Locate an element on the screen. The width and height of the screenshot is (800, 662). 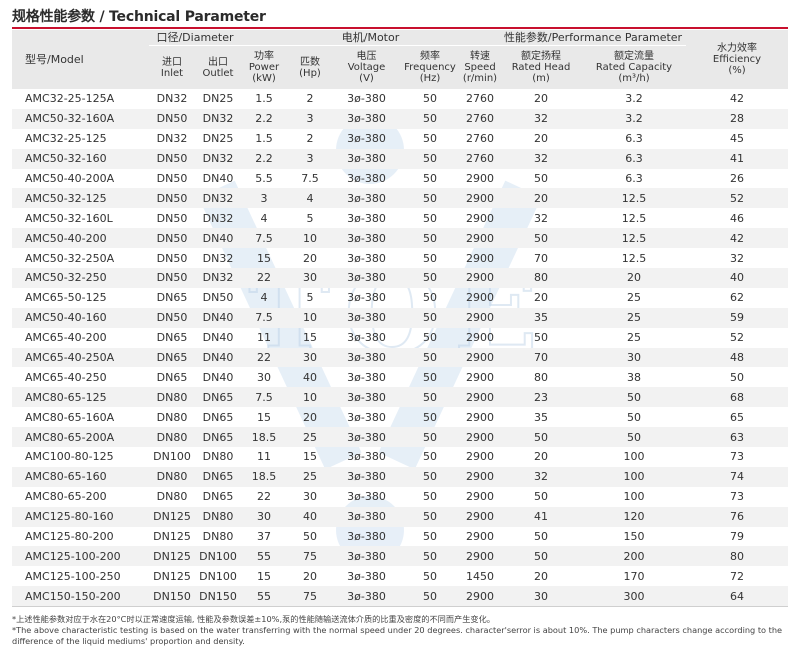
table-cell: AMC65-40-250 is located at coordinates (66, 377).